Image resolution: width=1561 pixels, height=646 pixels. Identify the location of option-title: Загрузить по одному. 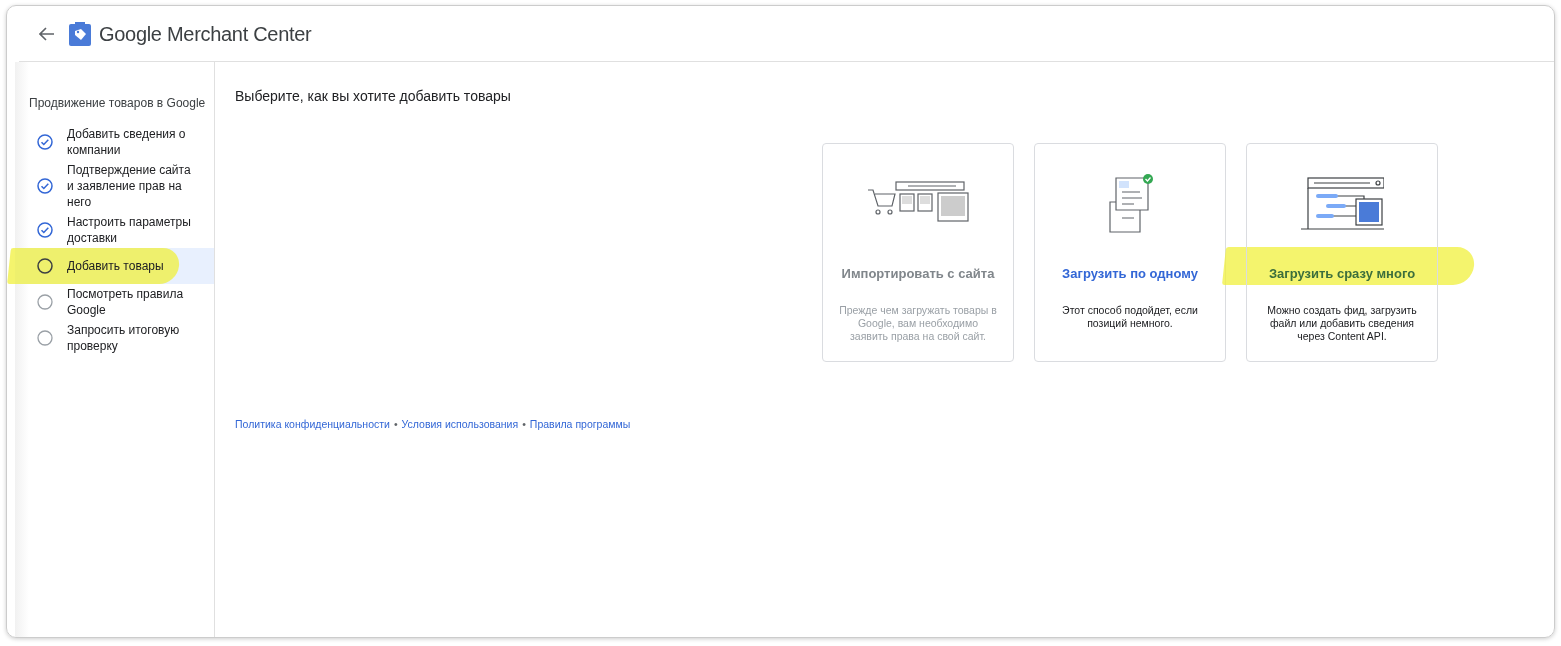
(1130, 274).